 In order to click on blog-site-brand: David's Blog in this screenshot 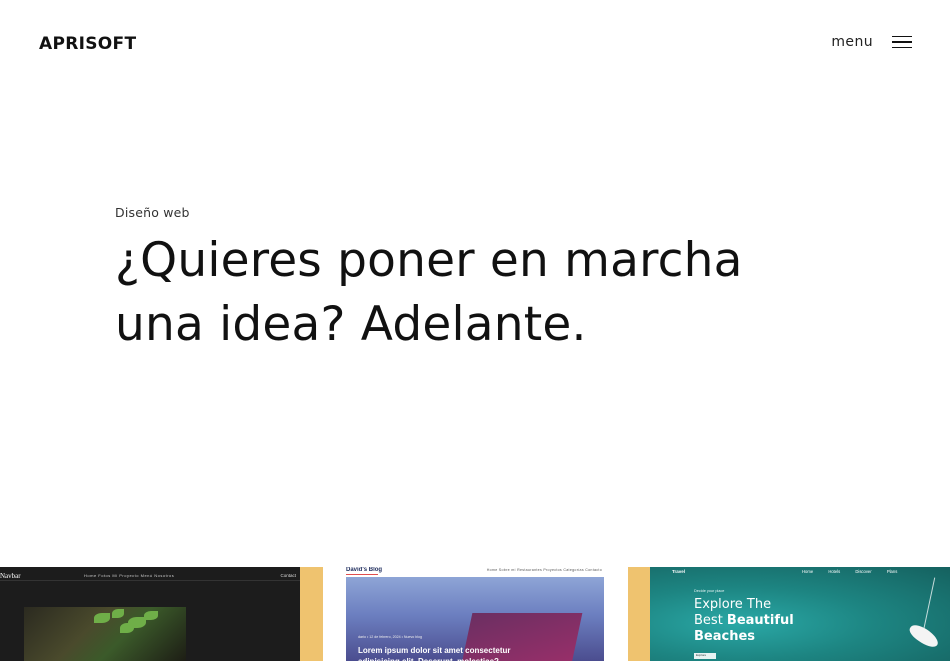, I will do `click(364, 570)`.